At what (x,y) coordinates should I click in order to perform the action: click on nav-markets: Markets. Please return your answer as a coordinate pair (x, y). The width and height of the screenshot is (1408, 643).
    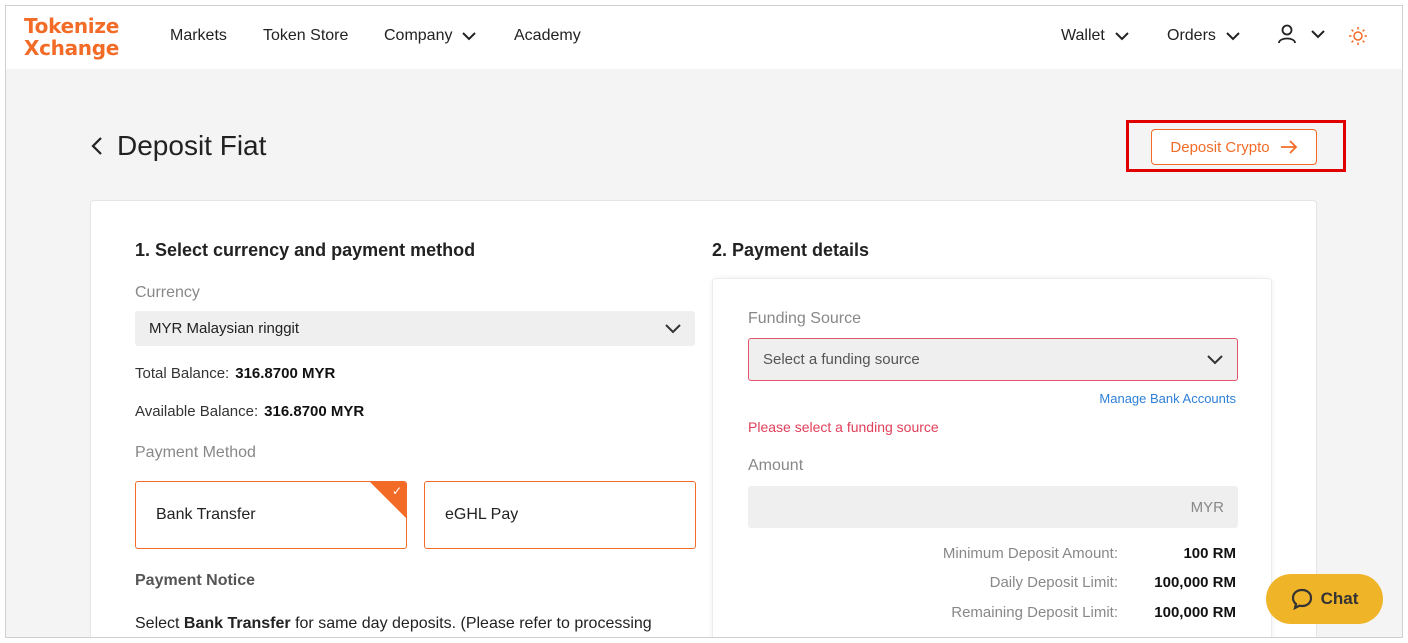
    Looking at the image, I should click on (198, 36).